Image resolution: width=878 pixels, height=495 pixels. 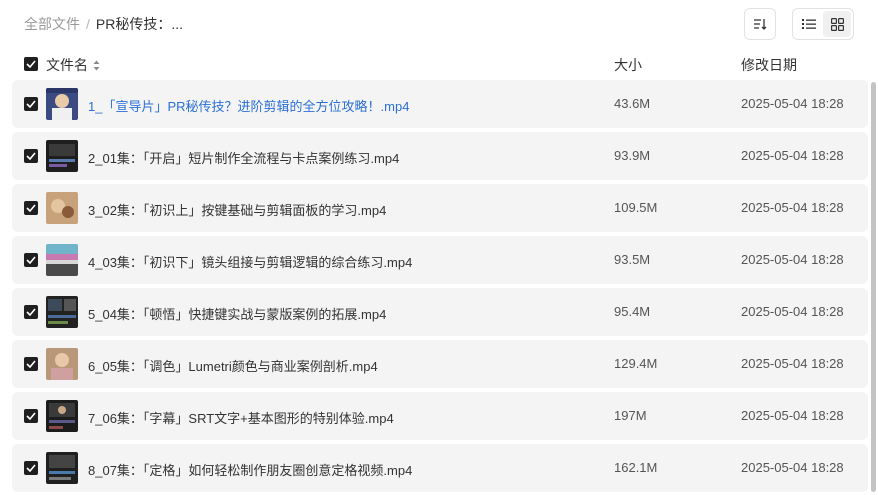 I want to click on file-name-link: 7_06集：「字幕」SRT文字+基本图形的特别体验.mp4, so click(x=241, y=417).